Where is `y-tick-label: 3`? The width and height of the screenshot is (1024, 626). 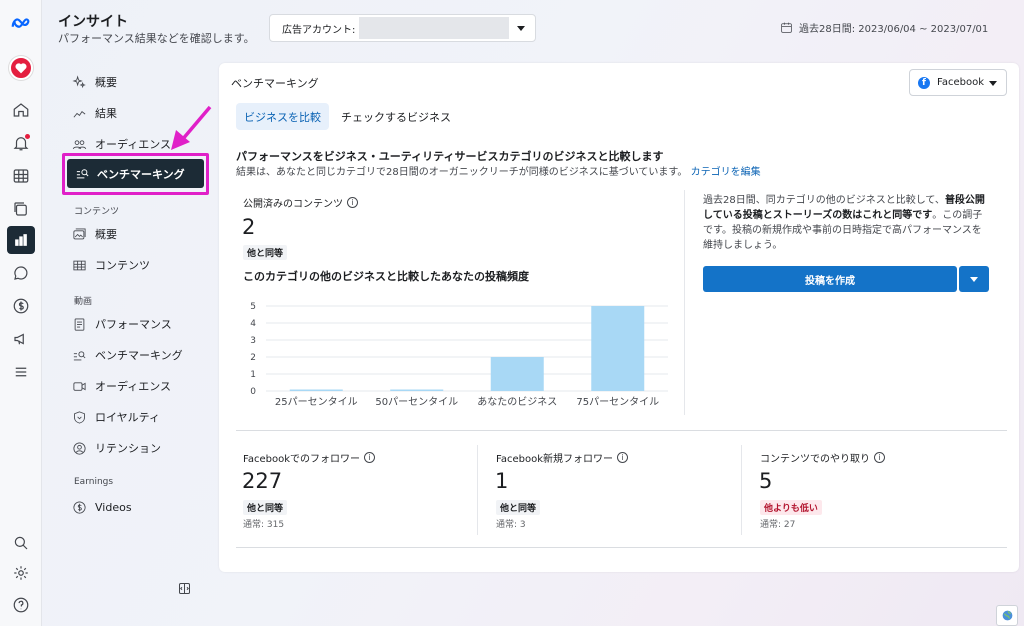
y-tick-label: 3 is located at coordinates (253, 341).